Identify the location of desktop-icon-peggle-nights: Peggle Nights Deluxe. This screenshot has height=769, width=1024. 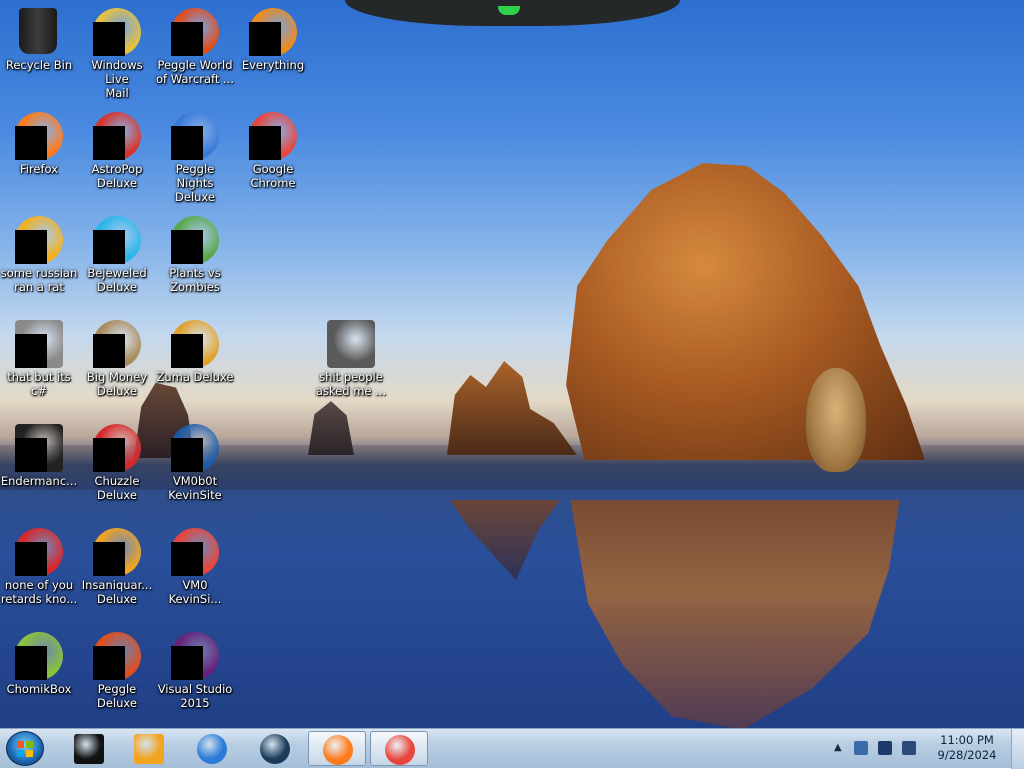
(195, 156).